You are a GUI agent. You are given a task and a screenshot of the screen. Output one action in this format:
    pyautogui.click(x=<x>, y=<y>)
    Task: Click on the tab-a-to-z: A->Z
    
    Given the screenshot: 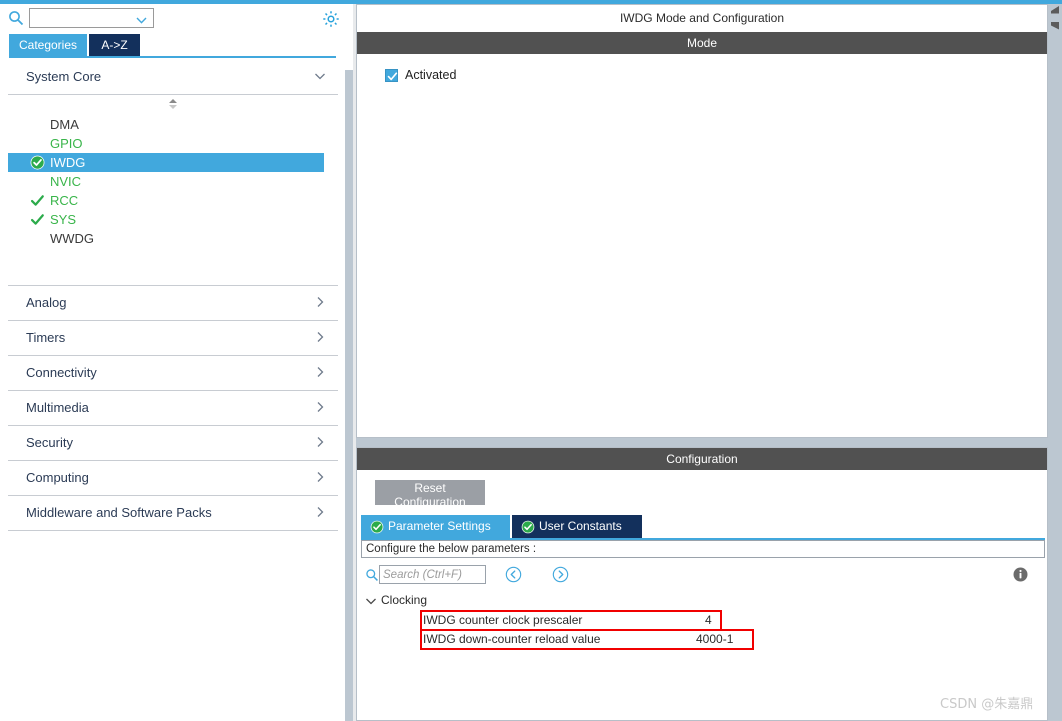 What is the action you would take?
    pyautogui.click(x=114, y=45)
    